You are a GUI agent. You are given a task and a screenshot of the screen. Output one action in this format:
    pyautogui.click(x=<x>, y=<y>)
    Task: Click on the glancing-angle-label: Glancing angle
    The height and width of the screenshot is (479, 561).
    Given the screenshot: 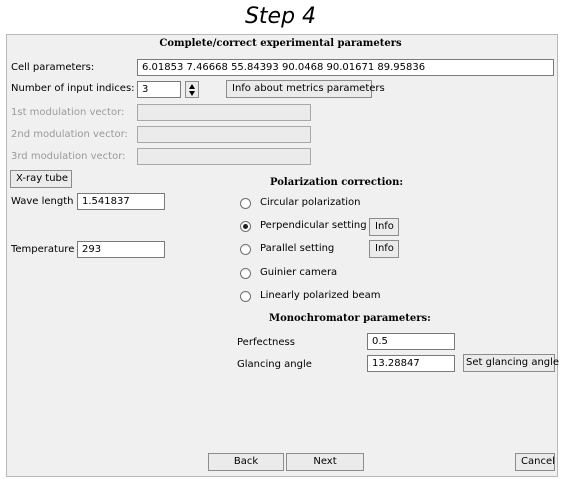 What is the action you would take?
    pyautogui.click(x=274, y=364)
    